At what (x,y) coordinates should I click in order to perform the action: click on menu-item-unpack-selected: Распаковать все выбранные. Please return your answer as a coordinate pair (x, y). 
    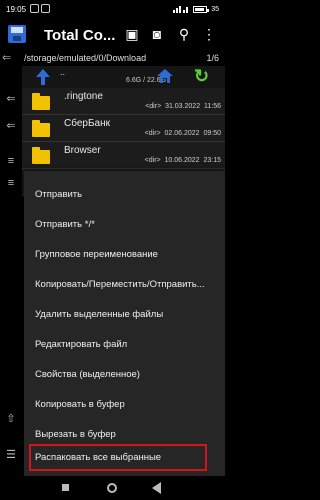
    Looking at the image, I should click on (118, 457).